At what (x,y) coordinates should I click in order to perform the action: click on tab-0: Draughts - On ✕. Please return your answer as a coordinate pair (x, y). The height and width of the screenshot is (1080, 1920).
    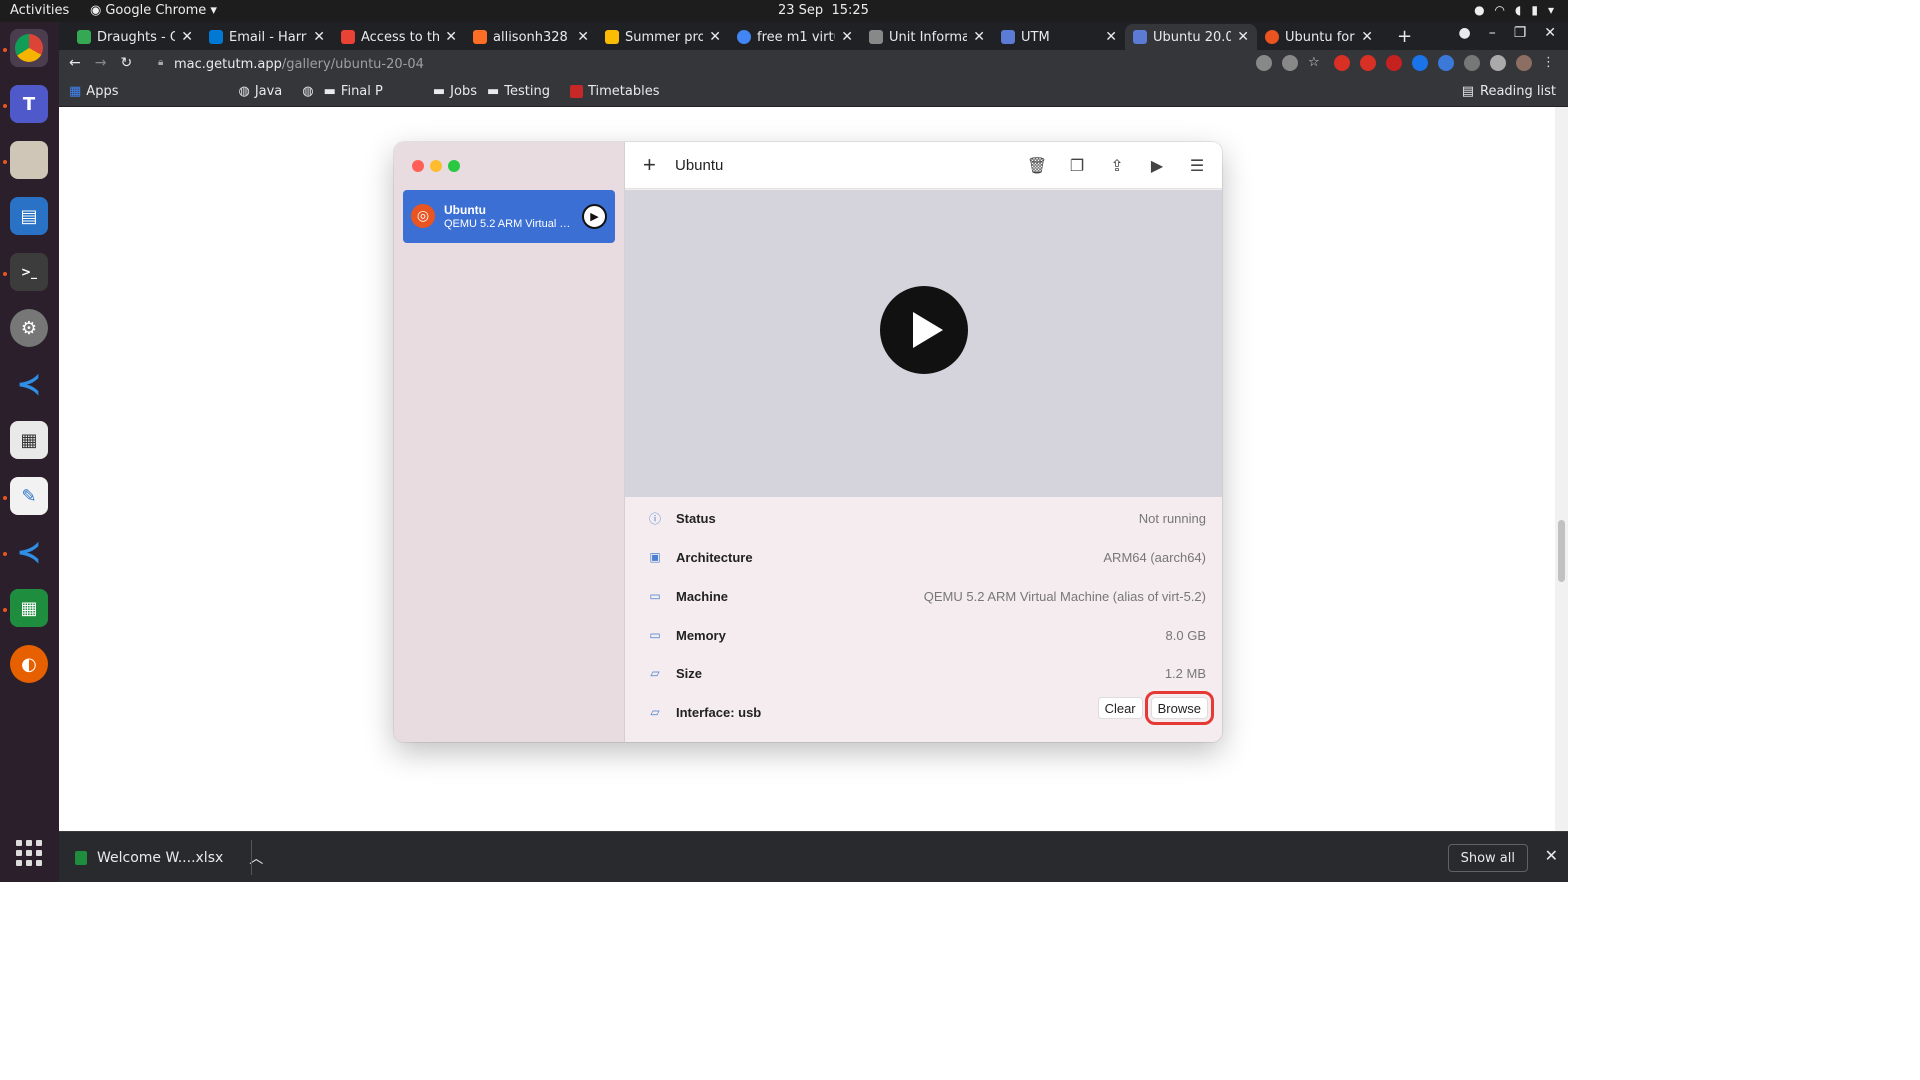
    Looking at the image, I should click on (135, 37).